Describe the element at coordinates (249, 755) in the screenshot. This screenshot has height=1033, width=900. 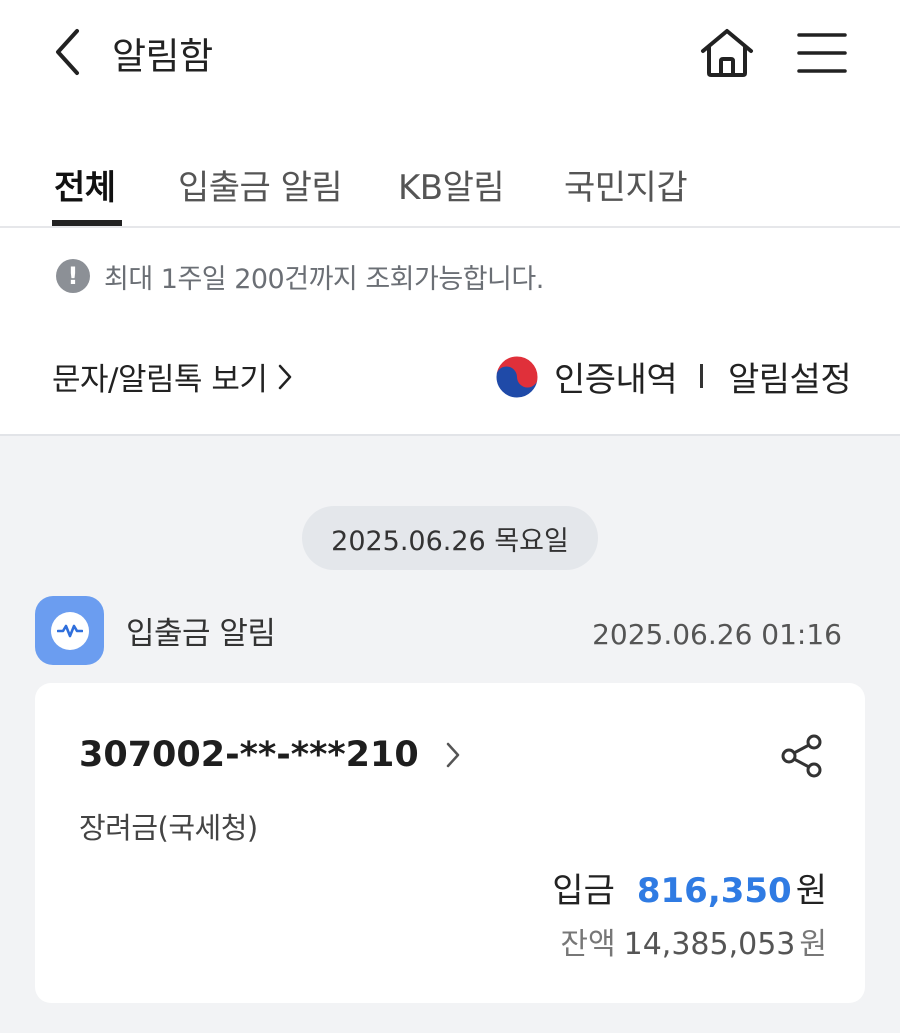
I see `account-number: 307002-**-***210` at that location.